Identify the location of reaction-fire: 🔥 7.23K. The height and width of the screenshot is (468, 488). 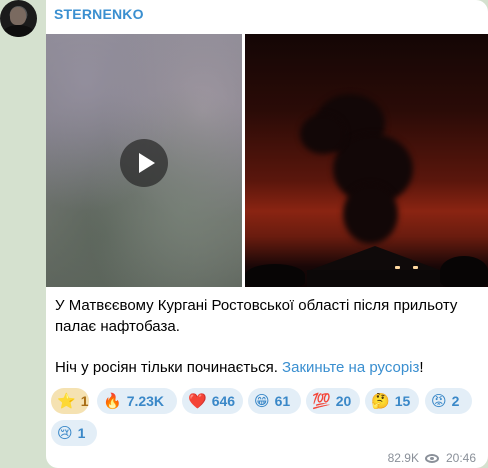
(137, 401).